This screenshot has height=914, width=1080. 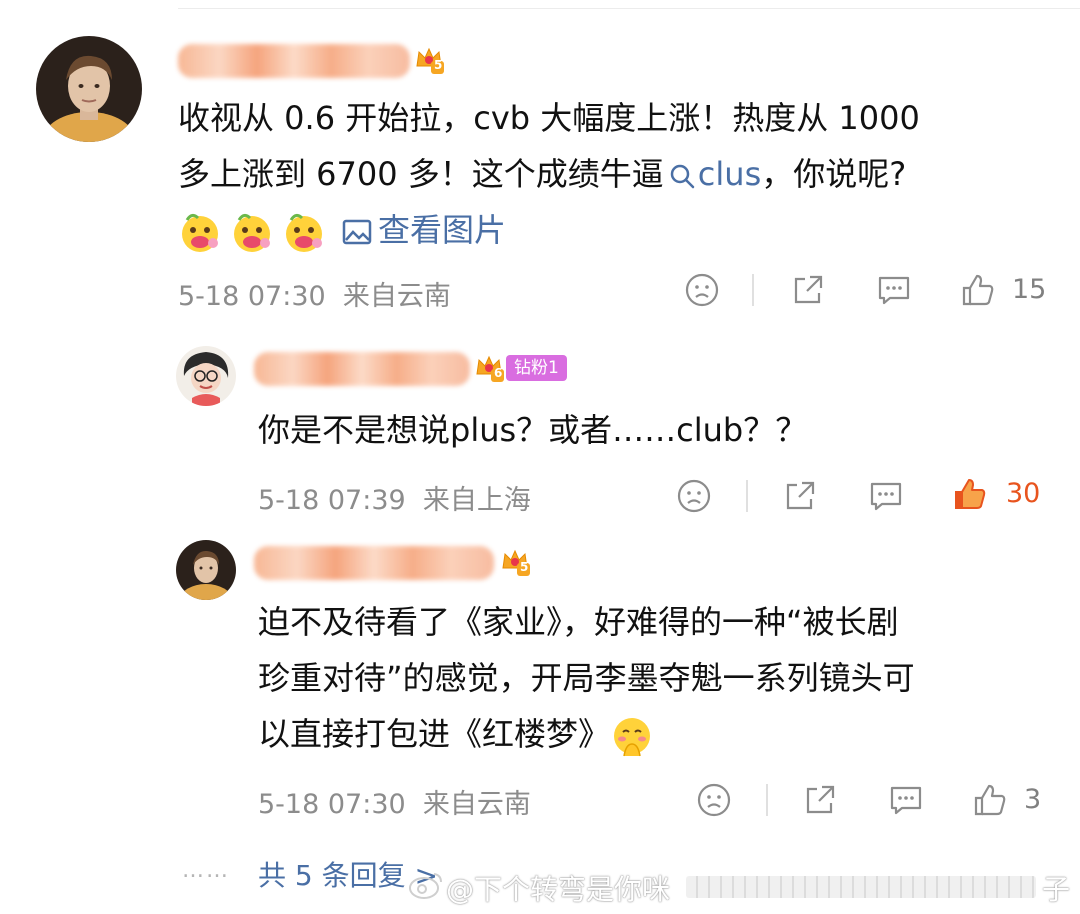 I want to click on fan-badge: 钻粉1, so click(x=536, y=368).